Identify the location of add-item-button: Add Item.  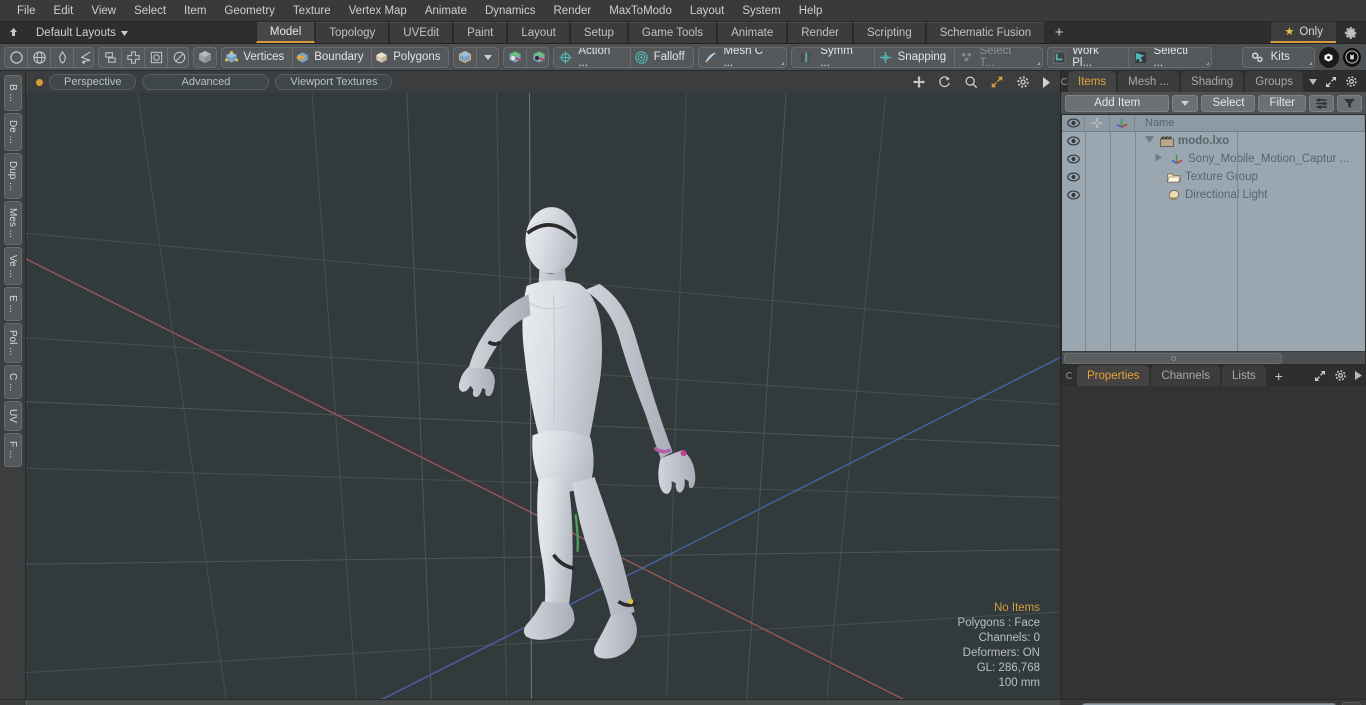
(1117, 103).